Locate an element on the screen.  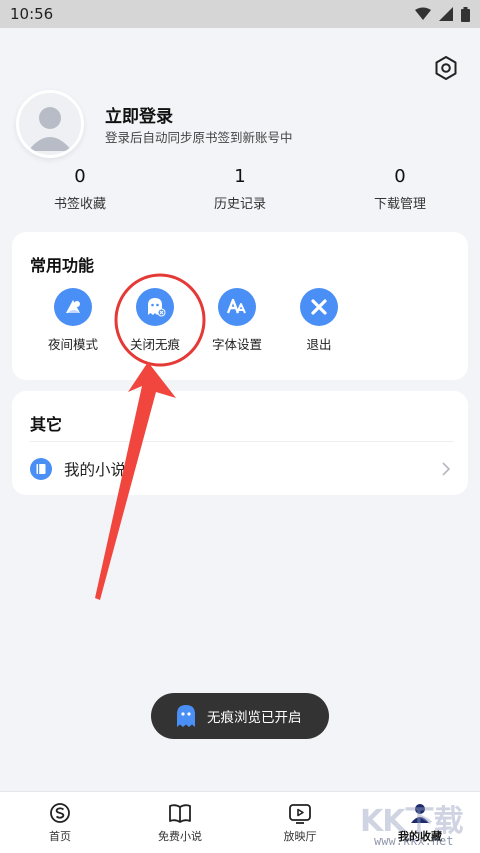
status-bar: 10:56 is located at coordinates (240, 14).